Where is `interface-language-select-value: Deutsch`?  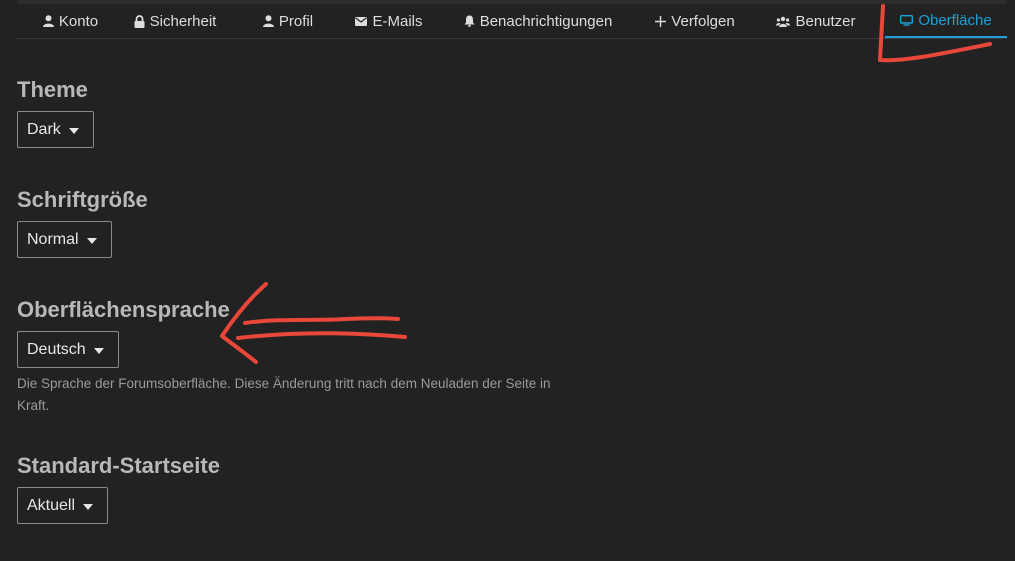
interface-language-select-value: Deutsch is located at coordinates (56, 349).